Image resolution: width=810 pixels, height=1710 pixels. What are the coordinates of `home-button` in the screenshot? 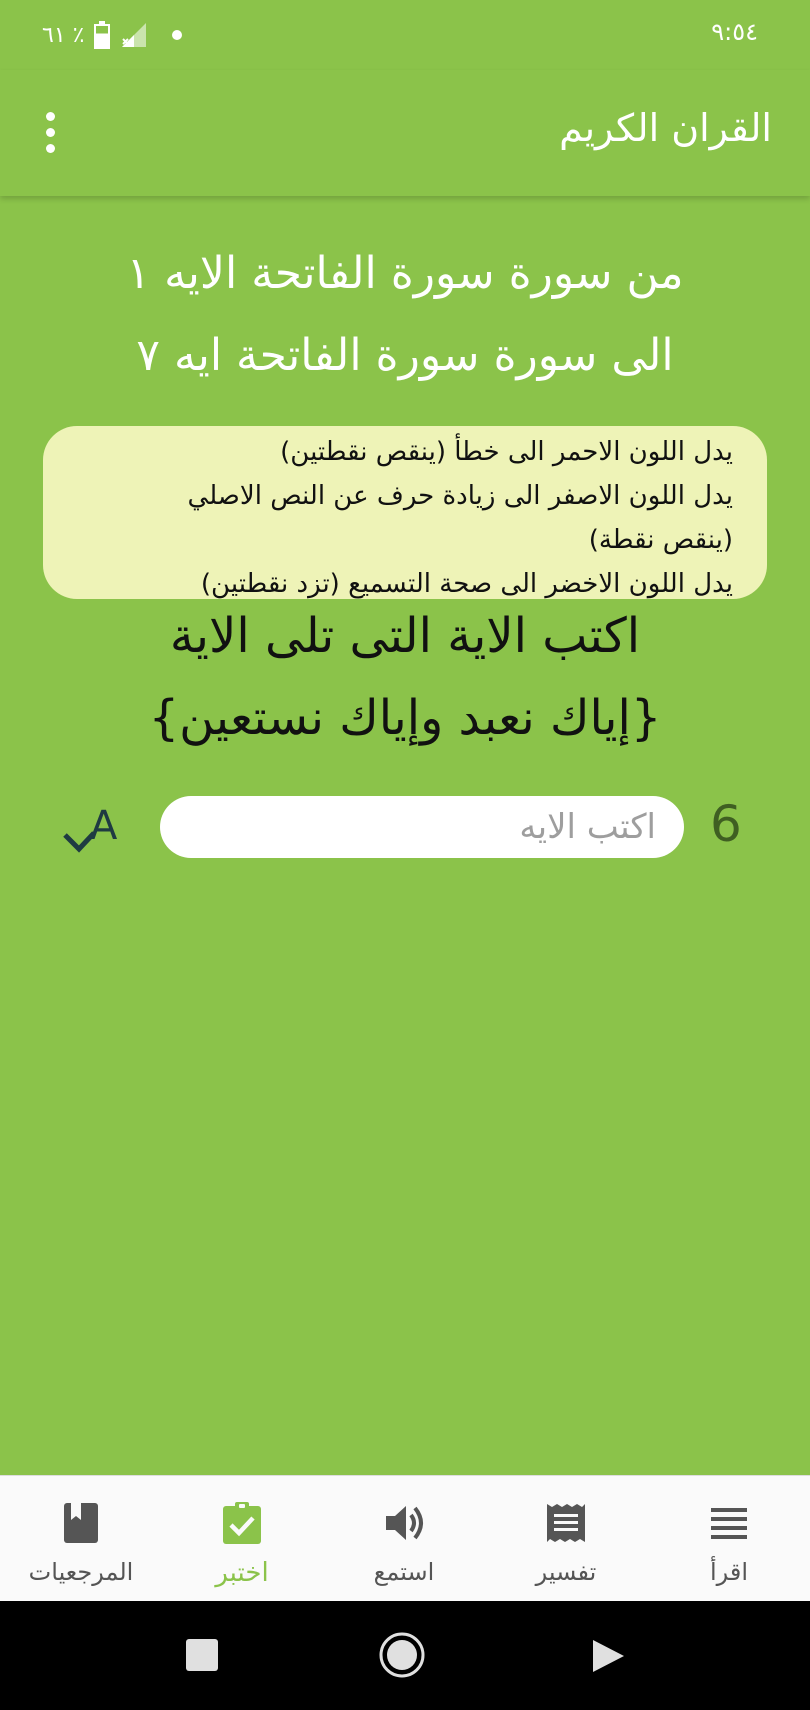 It's located at (402, 1655).